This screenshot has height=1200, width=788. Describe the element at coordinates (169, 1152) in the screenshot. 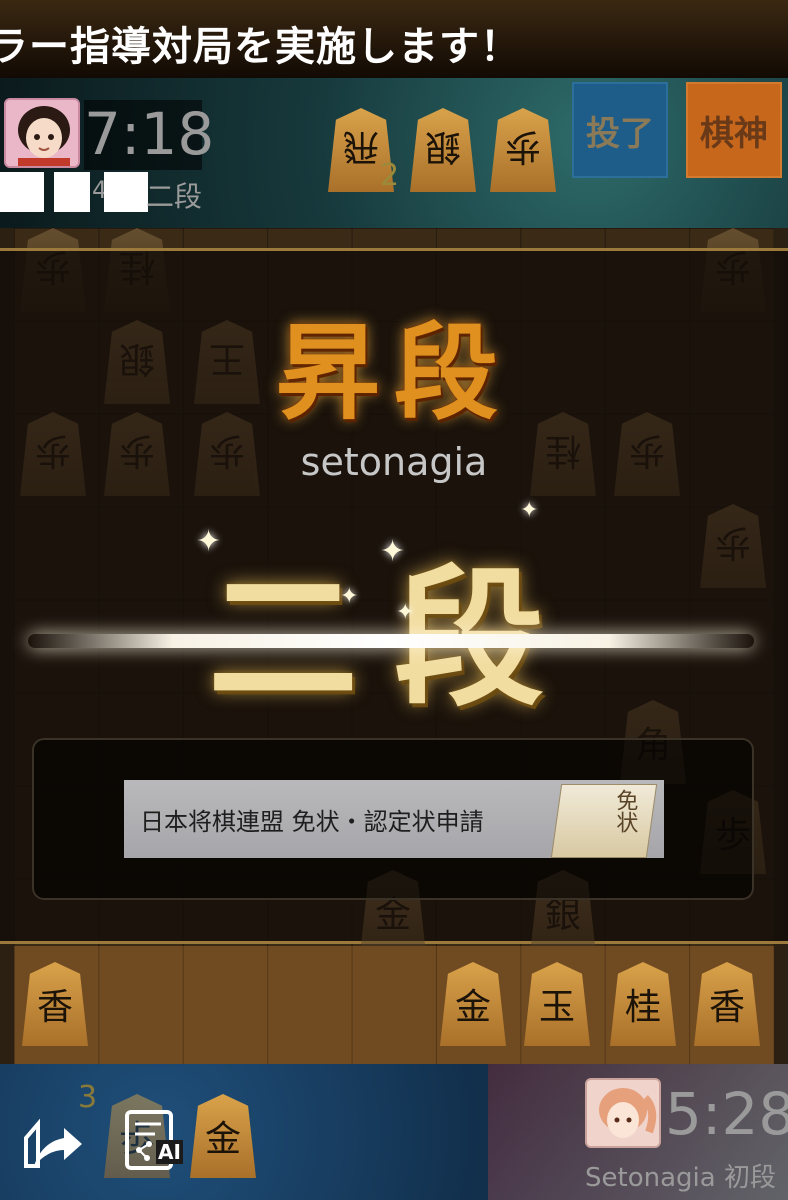

I see `ai-label: AI` at that location.